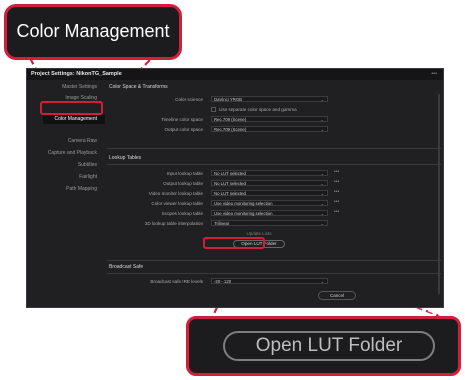 The image size is (465, 380). What do you see at coordinates (173, 223) in the screenshot?
I see `lut-interpolation-label: 3D lookup table interpolation` at bounding box center [173, 223].